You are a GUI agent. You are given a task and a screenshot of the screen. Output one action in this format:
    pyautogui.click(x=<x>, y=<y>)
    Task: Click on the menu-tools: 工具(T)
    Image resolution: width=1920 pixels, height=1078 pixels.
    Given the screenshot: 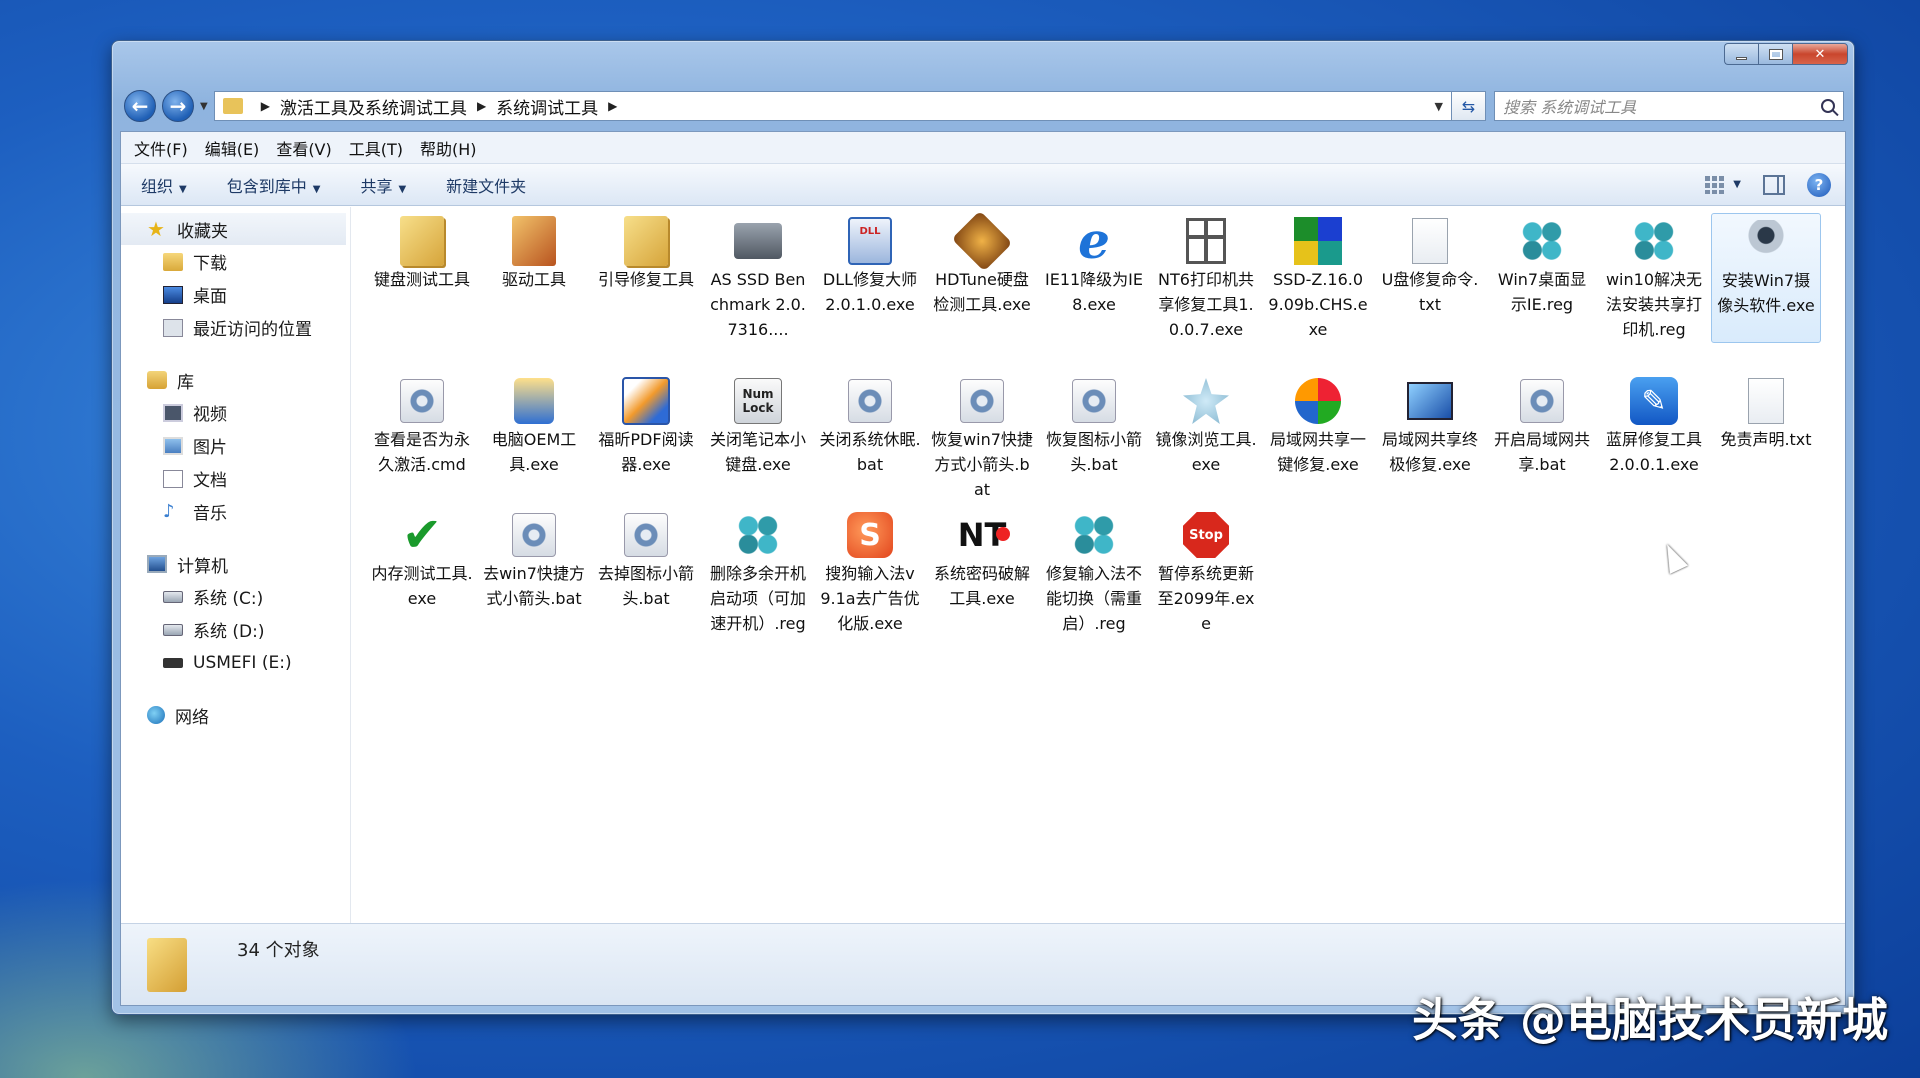 What is the action you would take?
    pyautogui.click(x=376, y=148)
    